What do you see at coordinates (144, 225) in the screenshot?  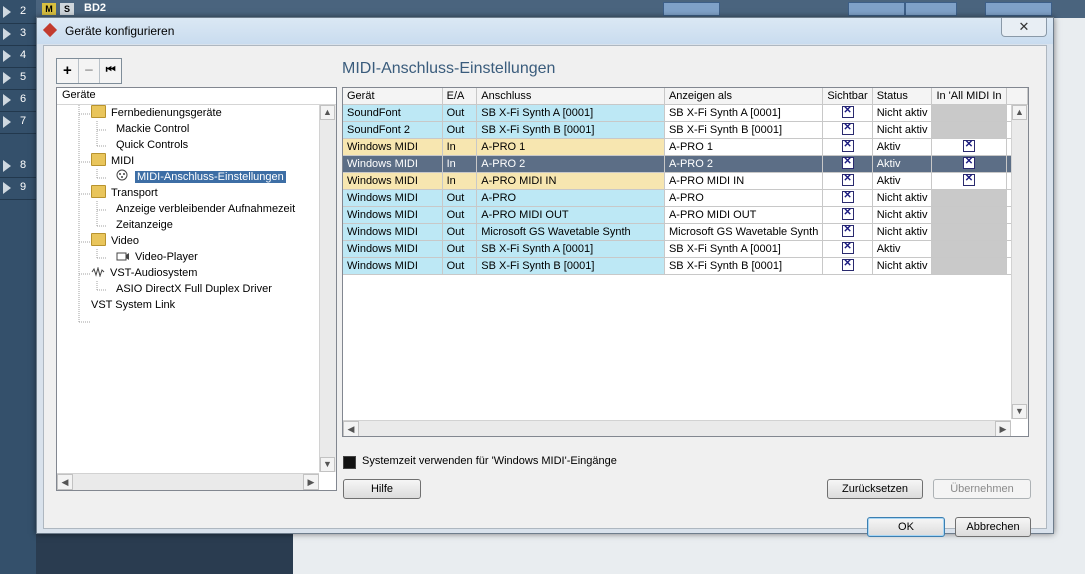 I see `tree-item: Zeitanzeige` at bounding box center [144, 225].